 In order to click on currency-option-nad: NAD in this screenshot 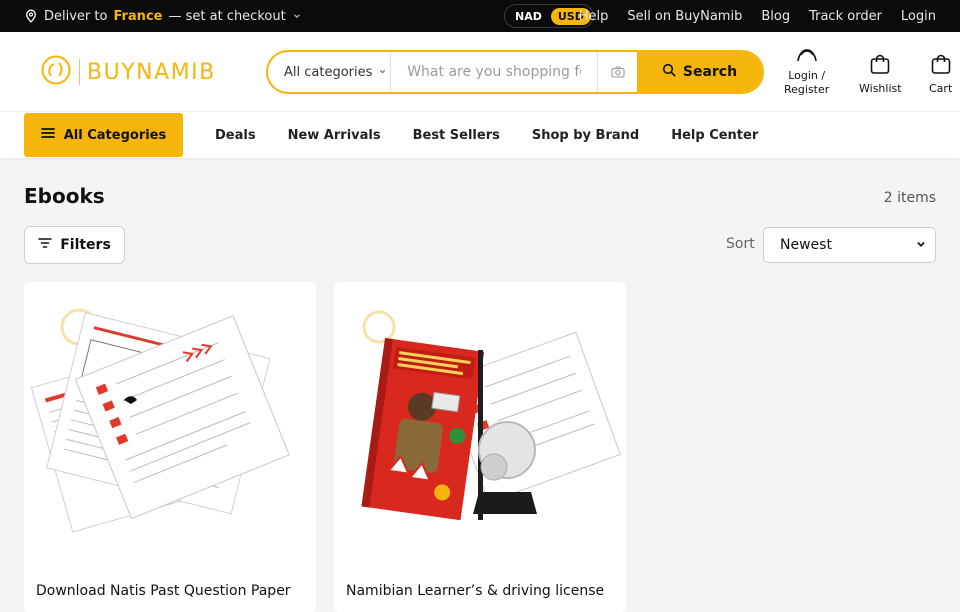, I will do `click(528, 16)`.